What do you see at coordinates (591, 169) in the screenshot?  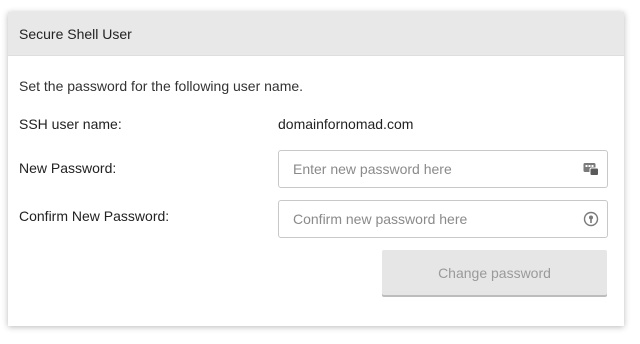 I see `password-manager-icon` at bounding box center [591, 169].